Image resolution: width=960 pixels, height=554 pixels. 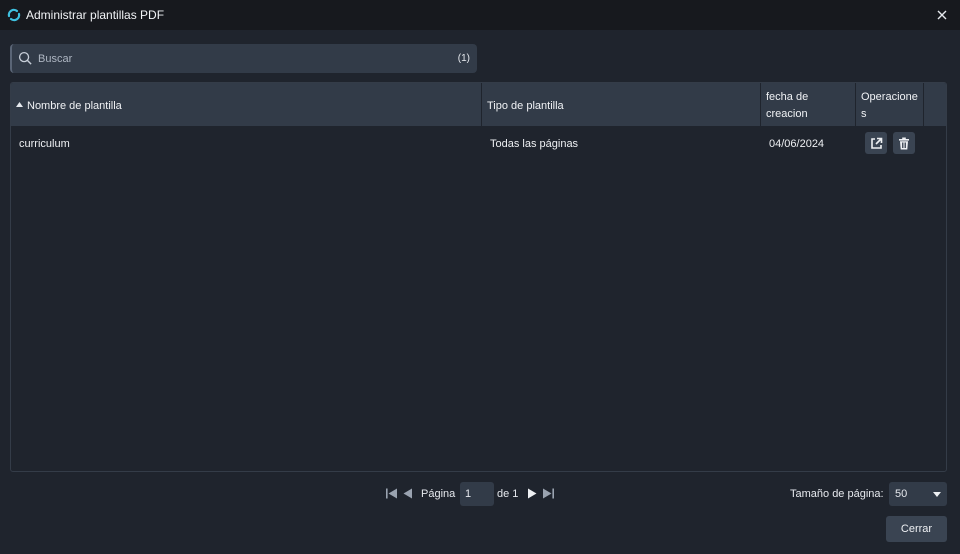 I want to click on cell-type: Todas las páginas, so click(x=625, y=143).